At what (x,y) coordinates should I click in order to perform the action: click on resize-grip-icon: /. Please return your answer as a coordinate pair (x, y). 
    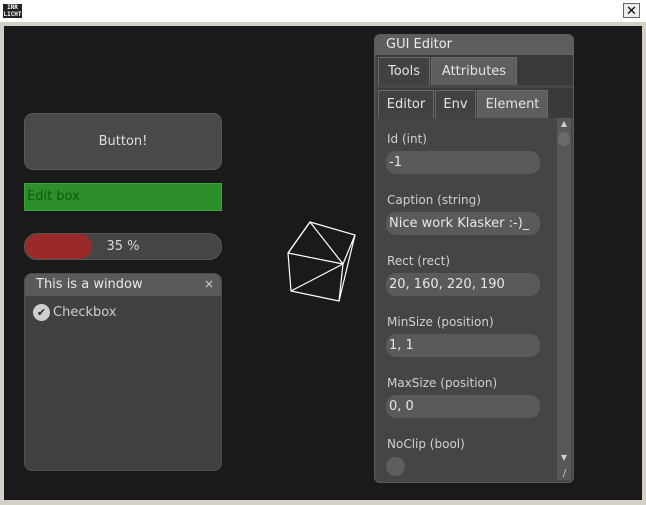
    Looking at the image, I should click on (564, 473).